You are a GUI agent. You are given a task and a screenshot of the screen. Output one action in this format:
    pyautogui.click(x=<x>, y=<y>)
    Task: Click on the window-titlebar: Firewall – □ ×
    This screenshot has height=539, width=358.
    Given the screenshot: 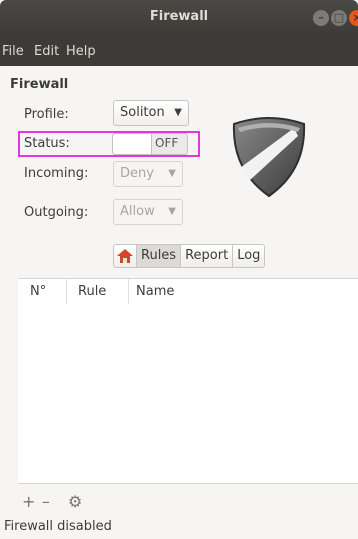 What is the action you would take?
    pyautogui.click(x=179, y=18)
    